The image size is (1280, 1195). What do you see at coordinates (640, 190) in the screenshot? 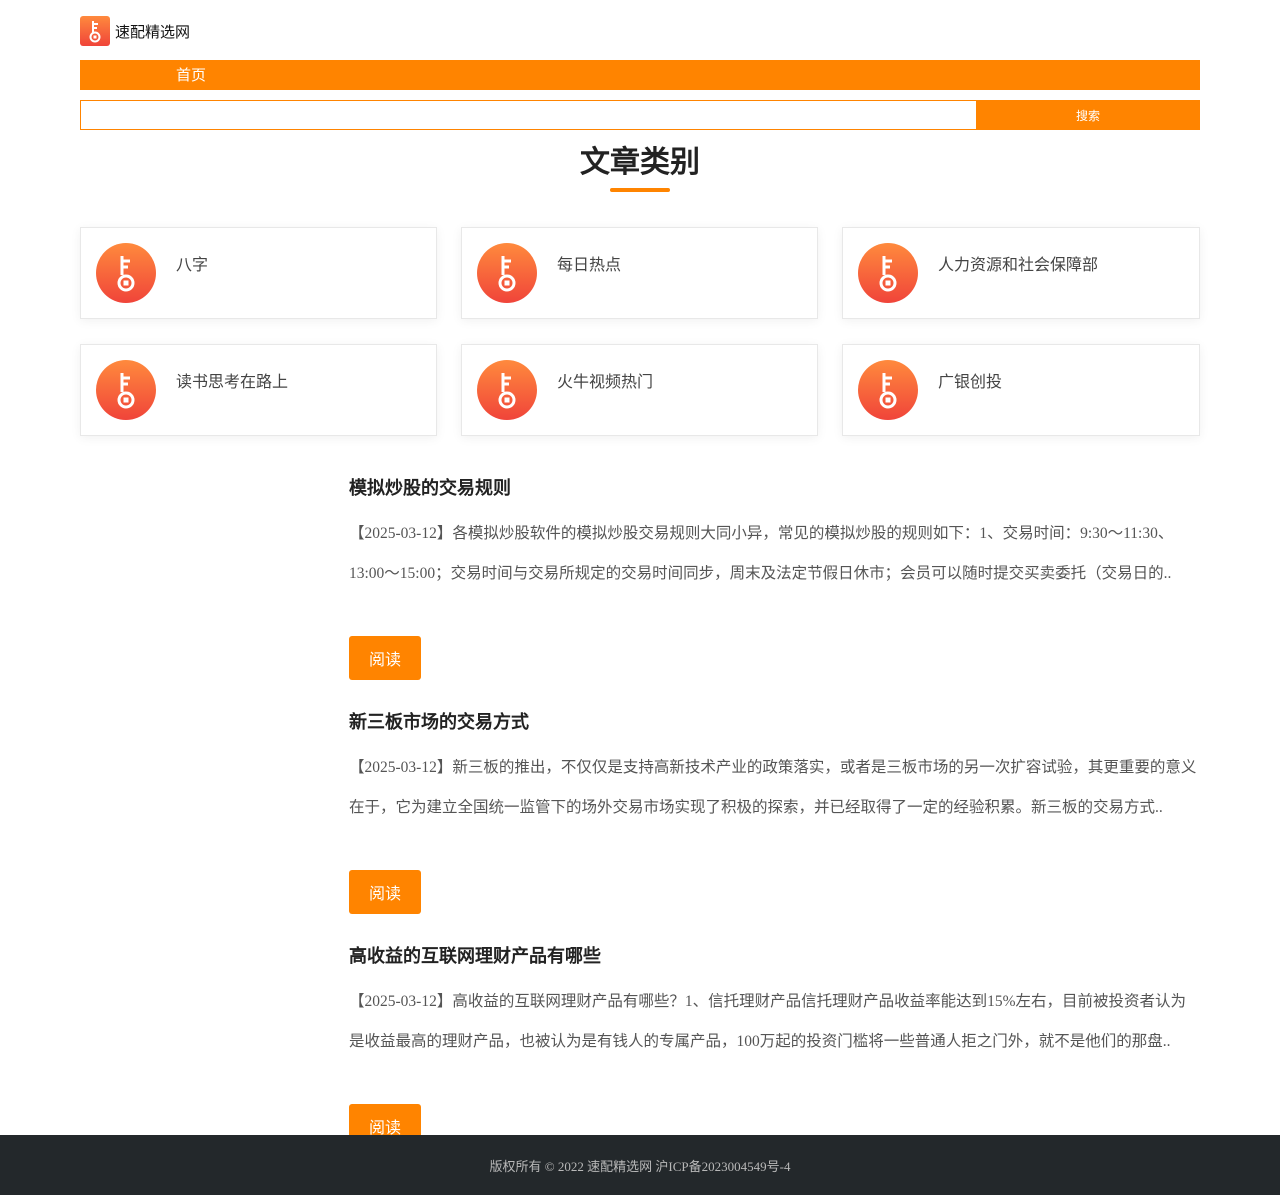
I see `title-underline` at bounding box center [640, 190].